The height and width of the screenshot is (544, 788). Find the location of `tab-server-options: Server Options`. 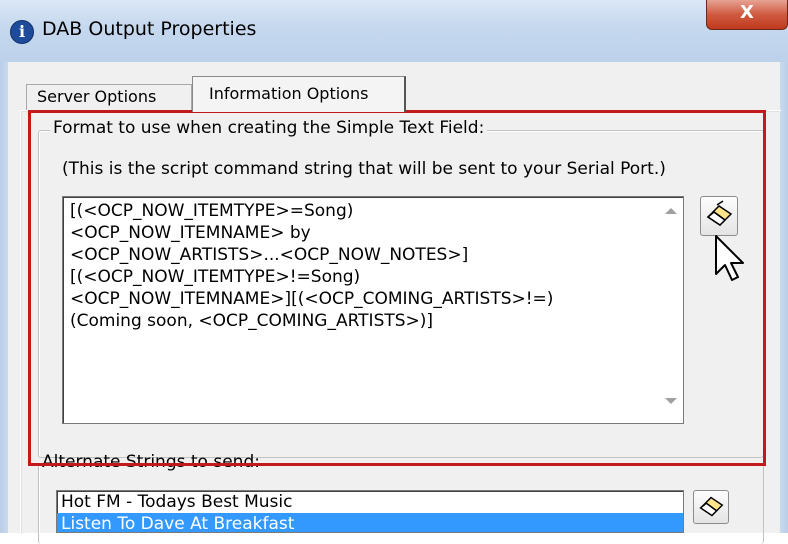

tab-server-options: Server Options is located at coordinates (109, 97).